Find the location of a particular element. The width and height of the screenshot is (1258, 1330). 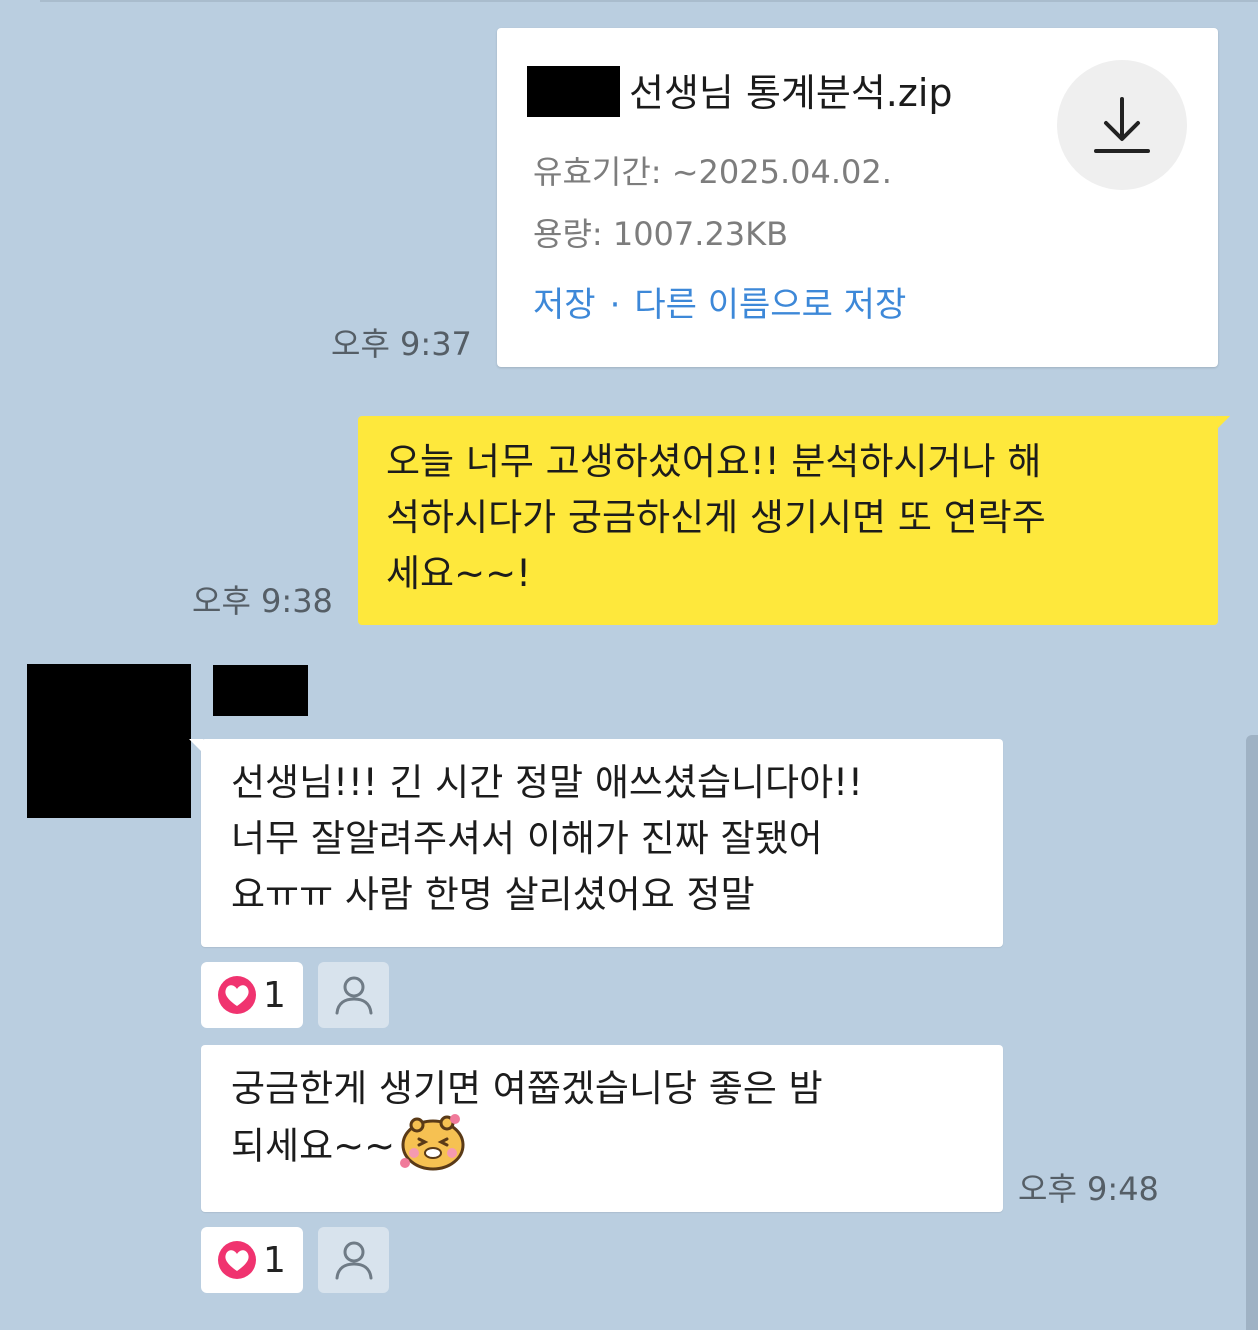

download-button is located at coordinates (1122, 125).